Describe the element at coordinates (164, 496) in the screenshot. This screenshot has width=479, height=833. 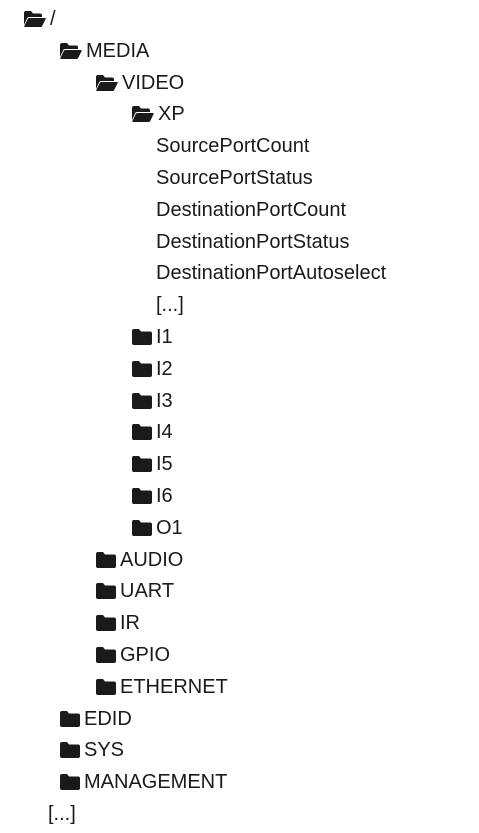
I see `tree-node-label: I6` at that location.